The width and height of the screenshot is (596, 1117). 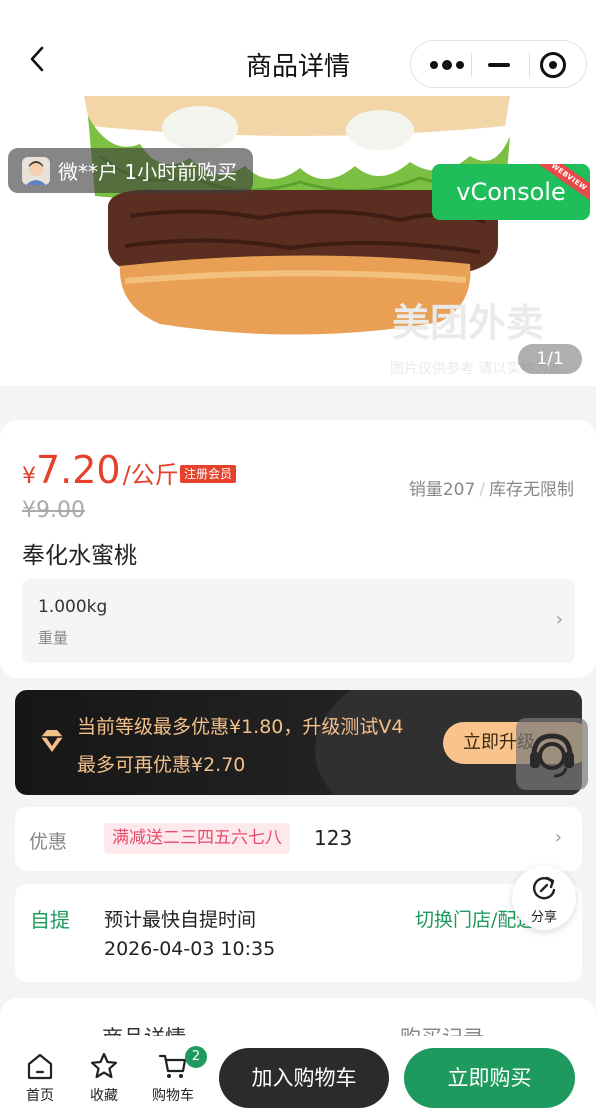 What do you see at coordinates (50, 920) in the screenshot?
I see `pickup-label: 自提` at bounding box center [50, 920].